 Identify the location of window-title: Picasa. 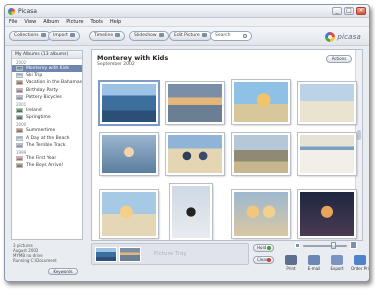
(27, 11).